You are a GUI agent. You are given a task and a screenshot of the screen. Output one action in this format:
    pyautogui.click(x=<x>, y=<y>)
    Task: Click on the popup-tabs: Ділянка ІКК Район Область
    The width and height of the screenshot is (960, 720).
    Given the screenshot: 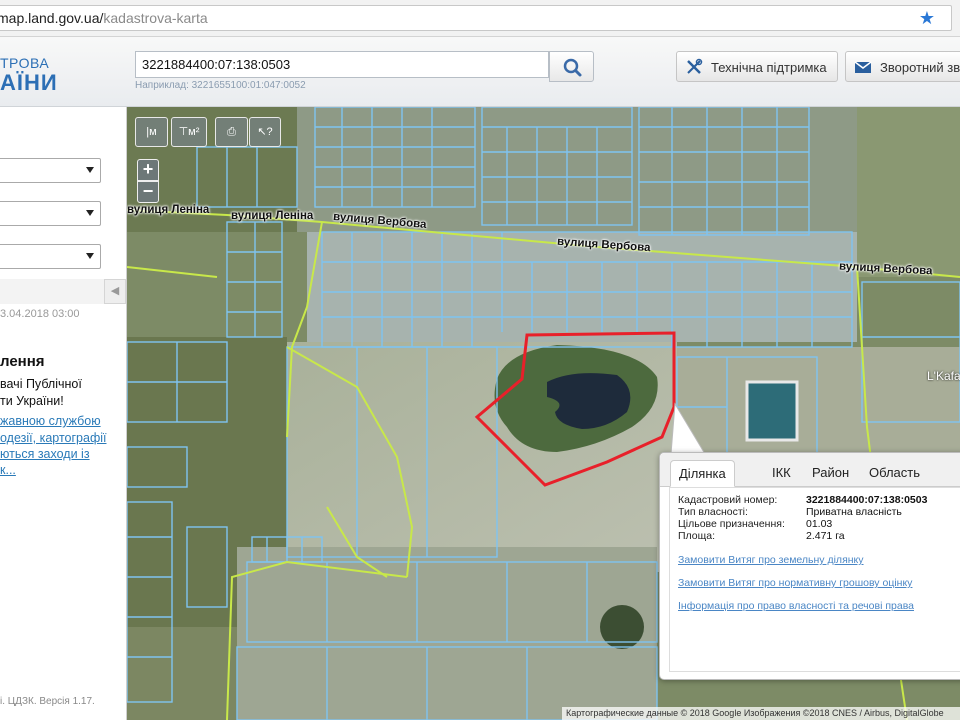 What is the action you would take?
    pyautogui.click(x=810, y=470)
    